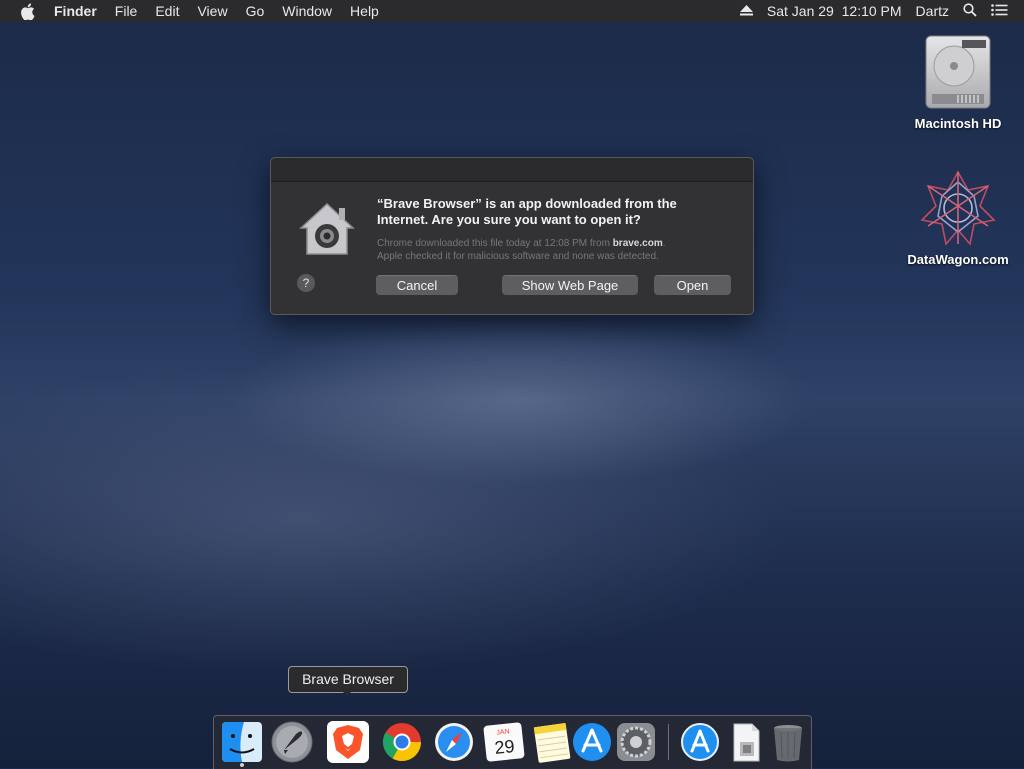 This screenshot has width=1024, height=769. I want to click on spotlight-search-icon, so click(970, 11).